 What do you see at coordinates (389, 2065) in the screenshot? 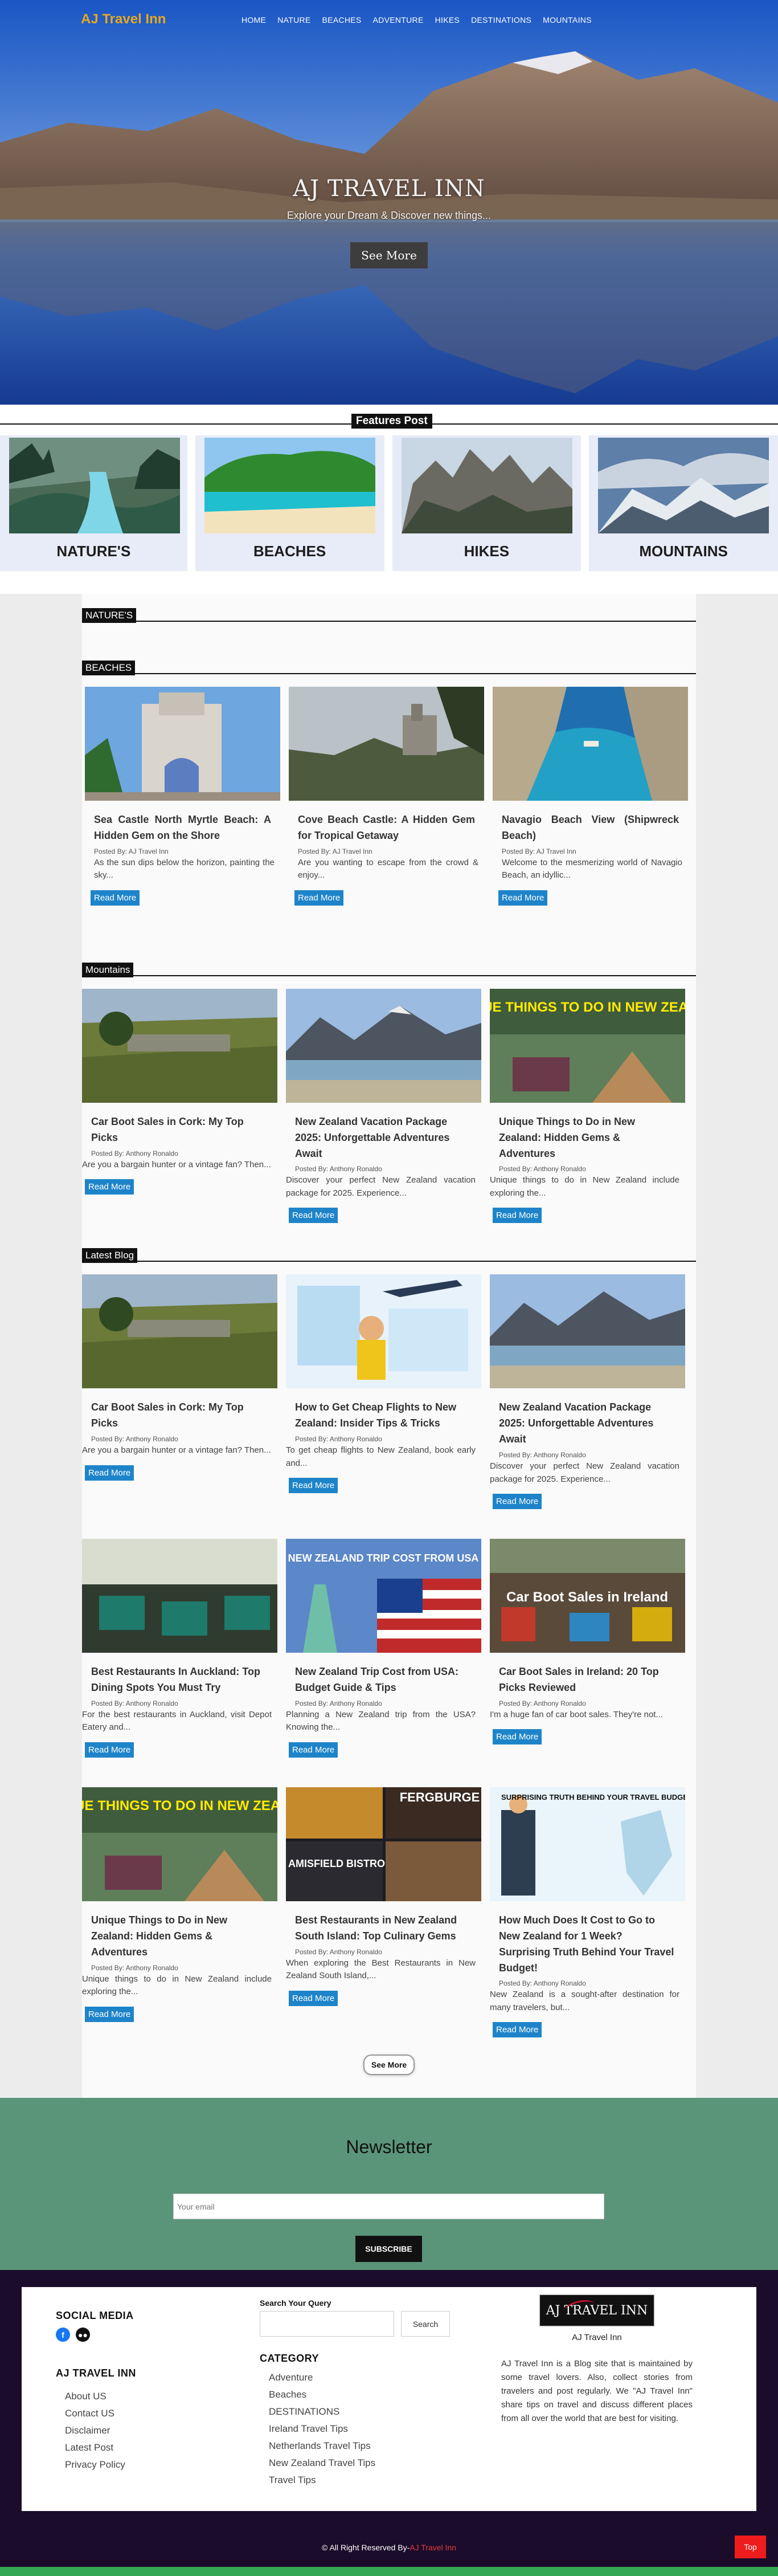
I see `see-more-button: See More` at bounding box center [389, 2065].